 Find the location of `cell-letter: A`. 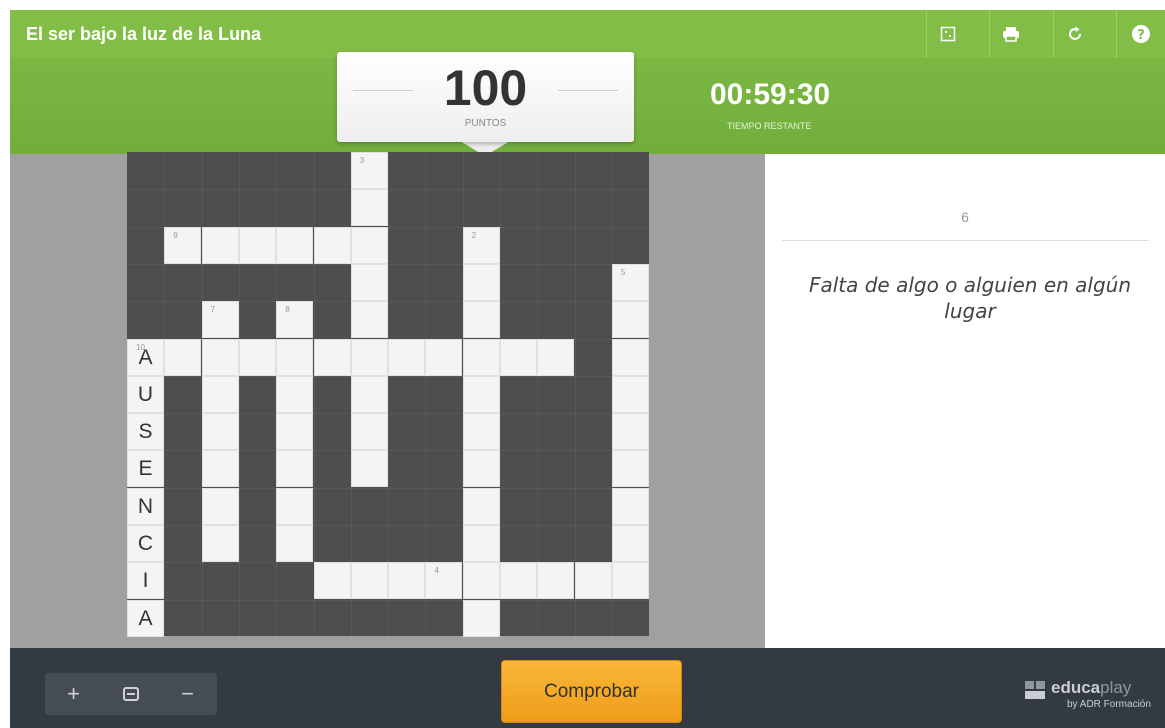

cell-letter: A is located at coordinates (145, 618).